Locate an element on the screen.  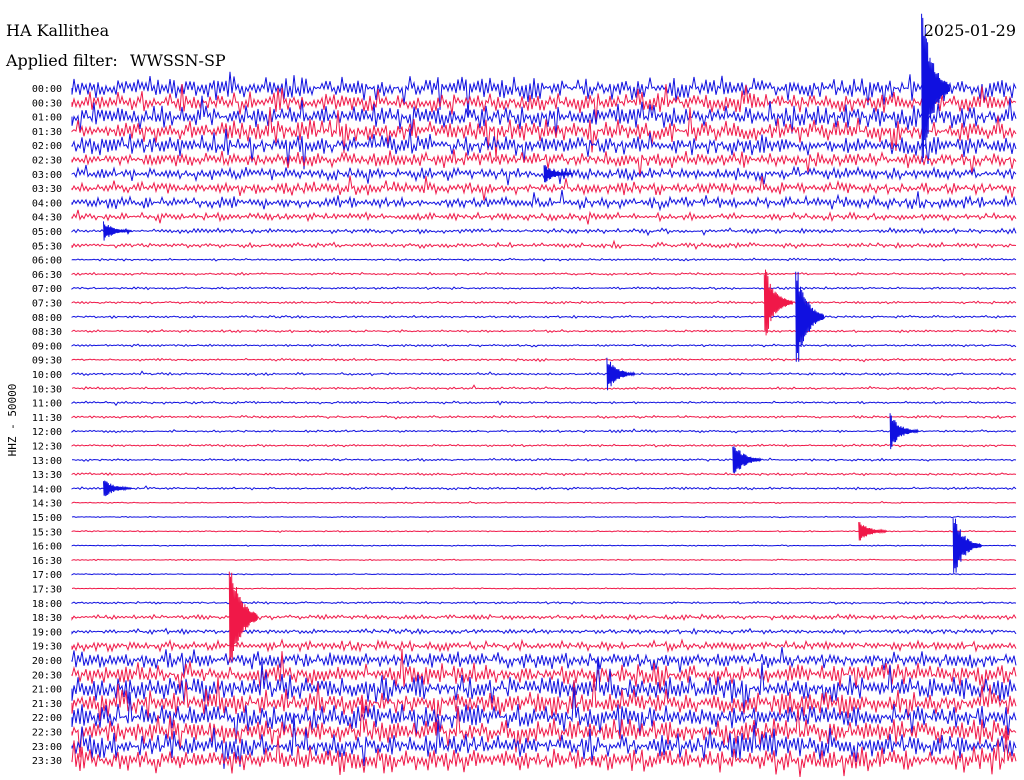
trace-row-18:00 is located at coordinates (544, 602).